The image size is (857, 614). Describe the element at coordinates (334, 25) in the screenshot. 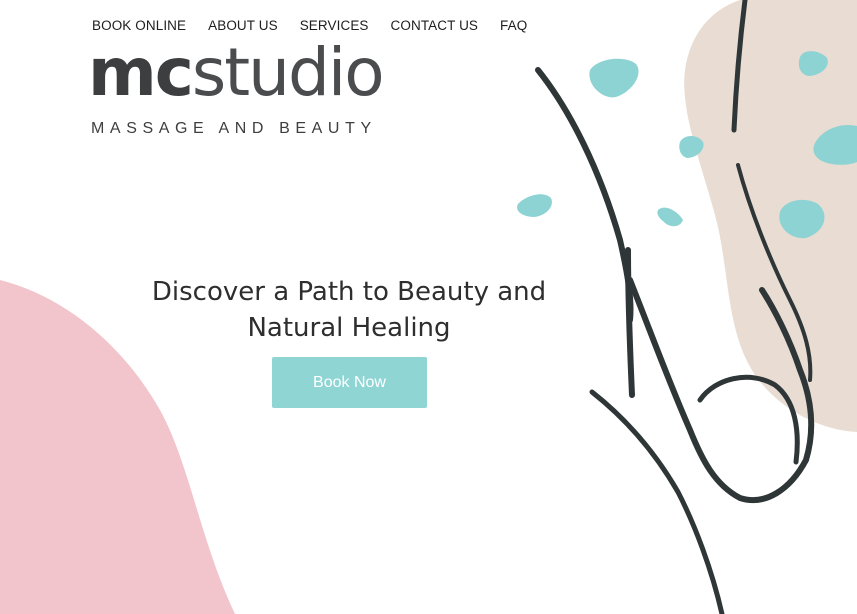

I see `nav-item-services: SERVICES` at that location.